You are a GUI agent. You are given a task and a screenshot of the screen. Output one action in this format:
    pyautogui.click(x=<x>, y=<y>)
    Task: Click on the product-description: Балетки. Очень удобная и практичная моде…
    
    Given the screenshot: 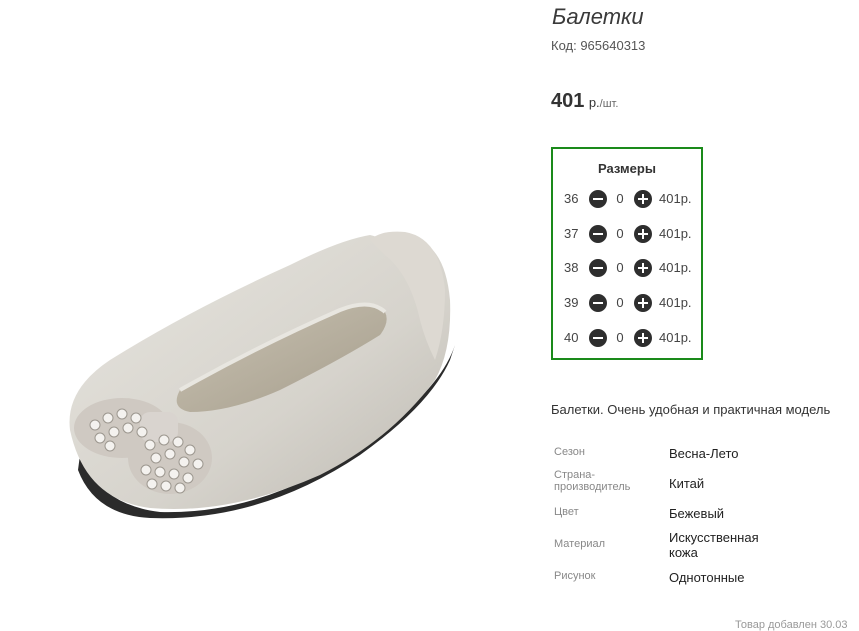 What is the action you would take?
    pyautogui.click(x=691, y=409)
    